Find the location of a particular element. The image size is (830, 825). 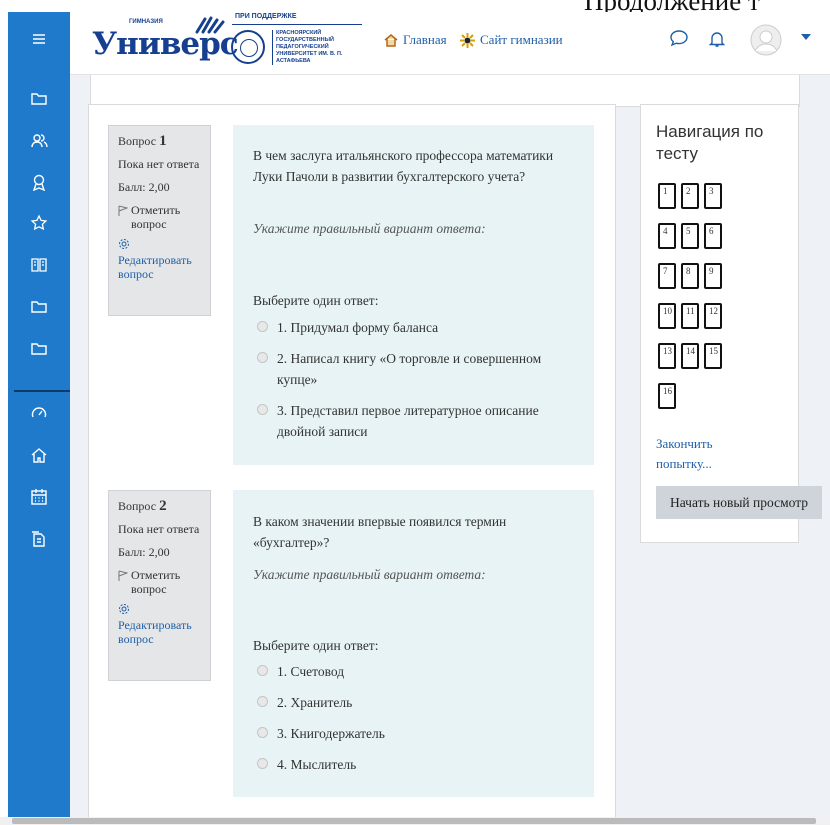

star-icon is located at coordinates (39, 223).